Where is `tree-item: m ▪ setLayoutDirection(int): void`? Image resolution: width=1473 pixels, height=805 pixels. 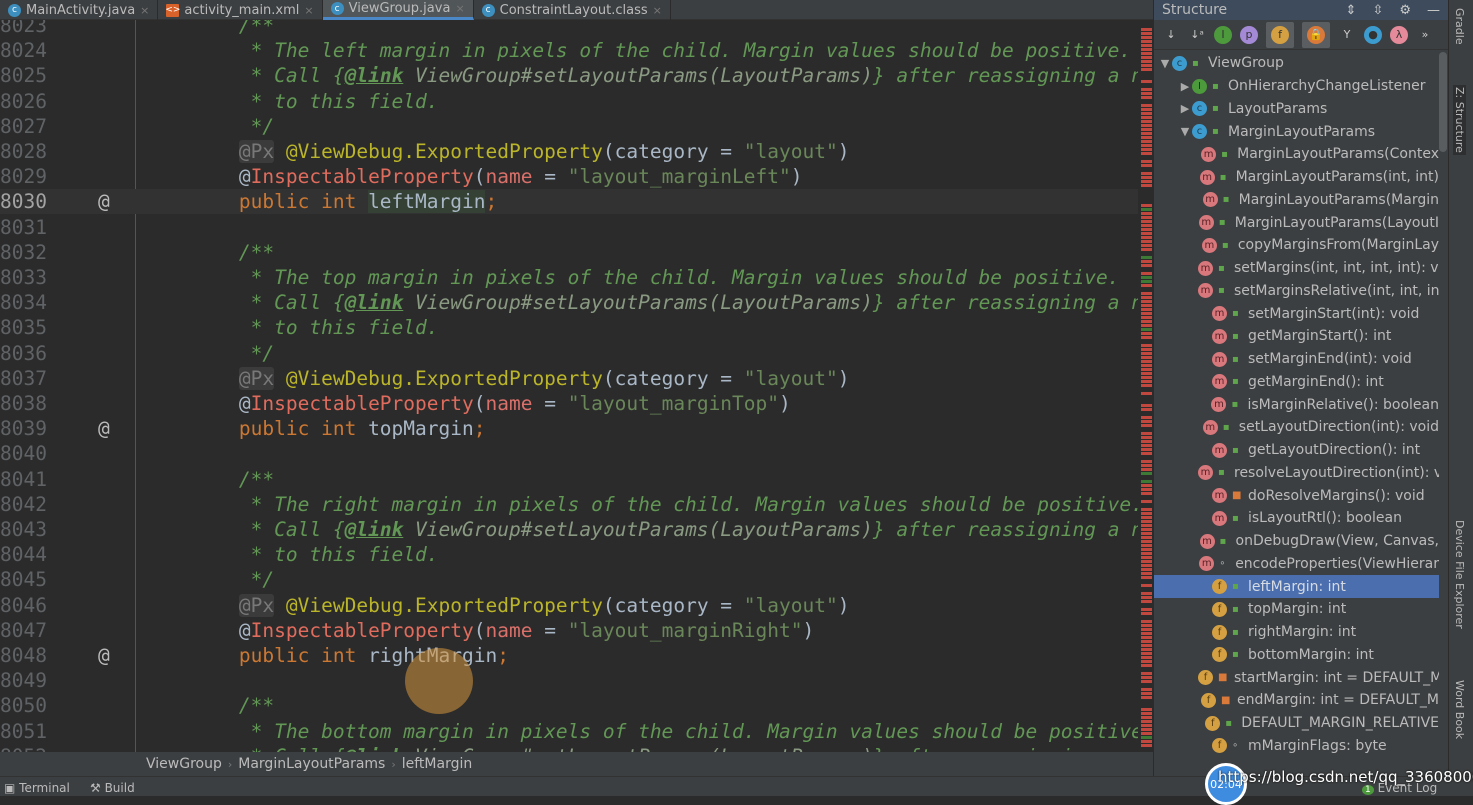 tree-item: m ▪ setLayoutDirection(int): void is located at coordinates (1296, 427).